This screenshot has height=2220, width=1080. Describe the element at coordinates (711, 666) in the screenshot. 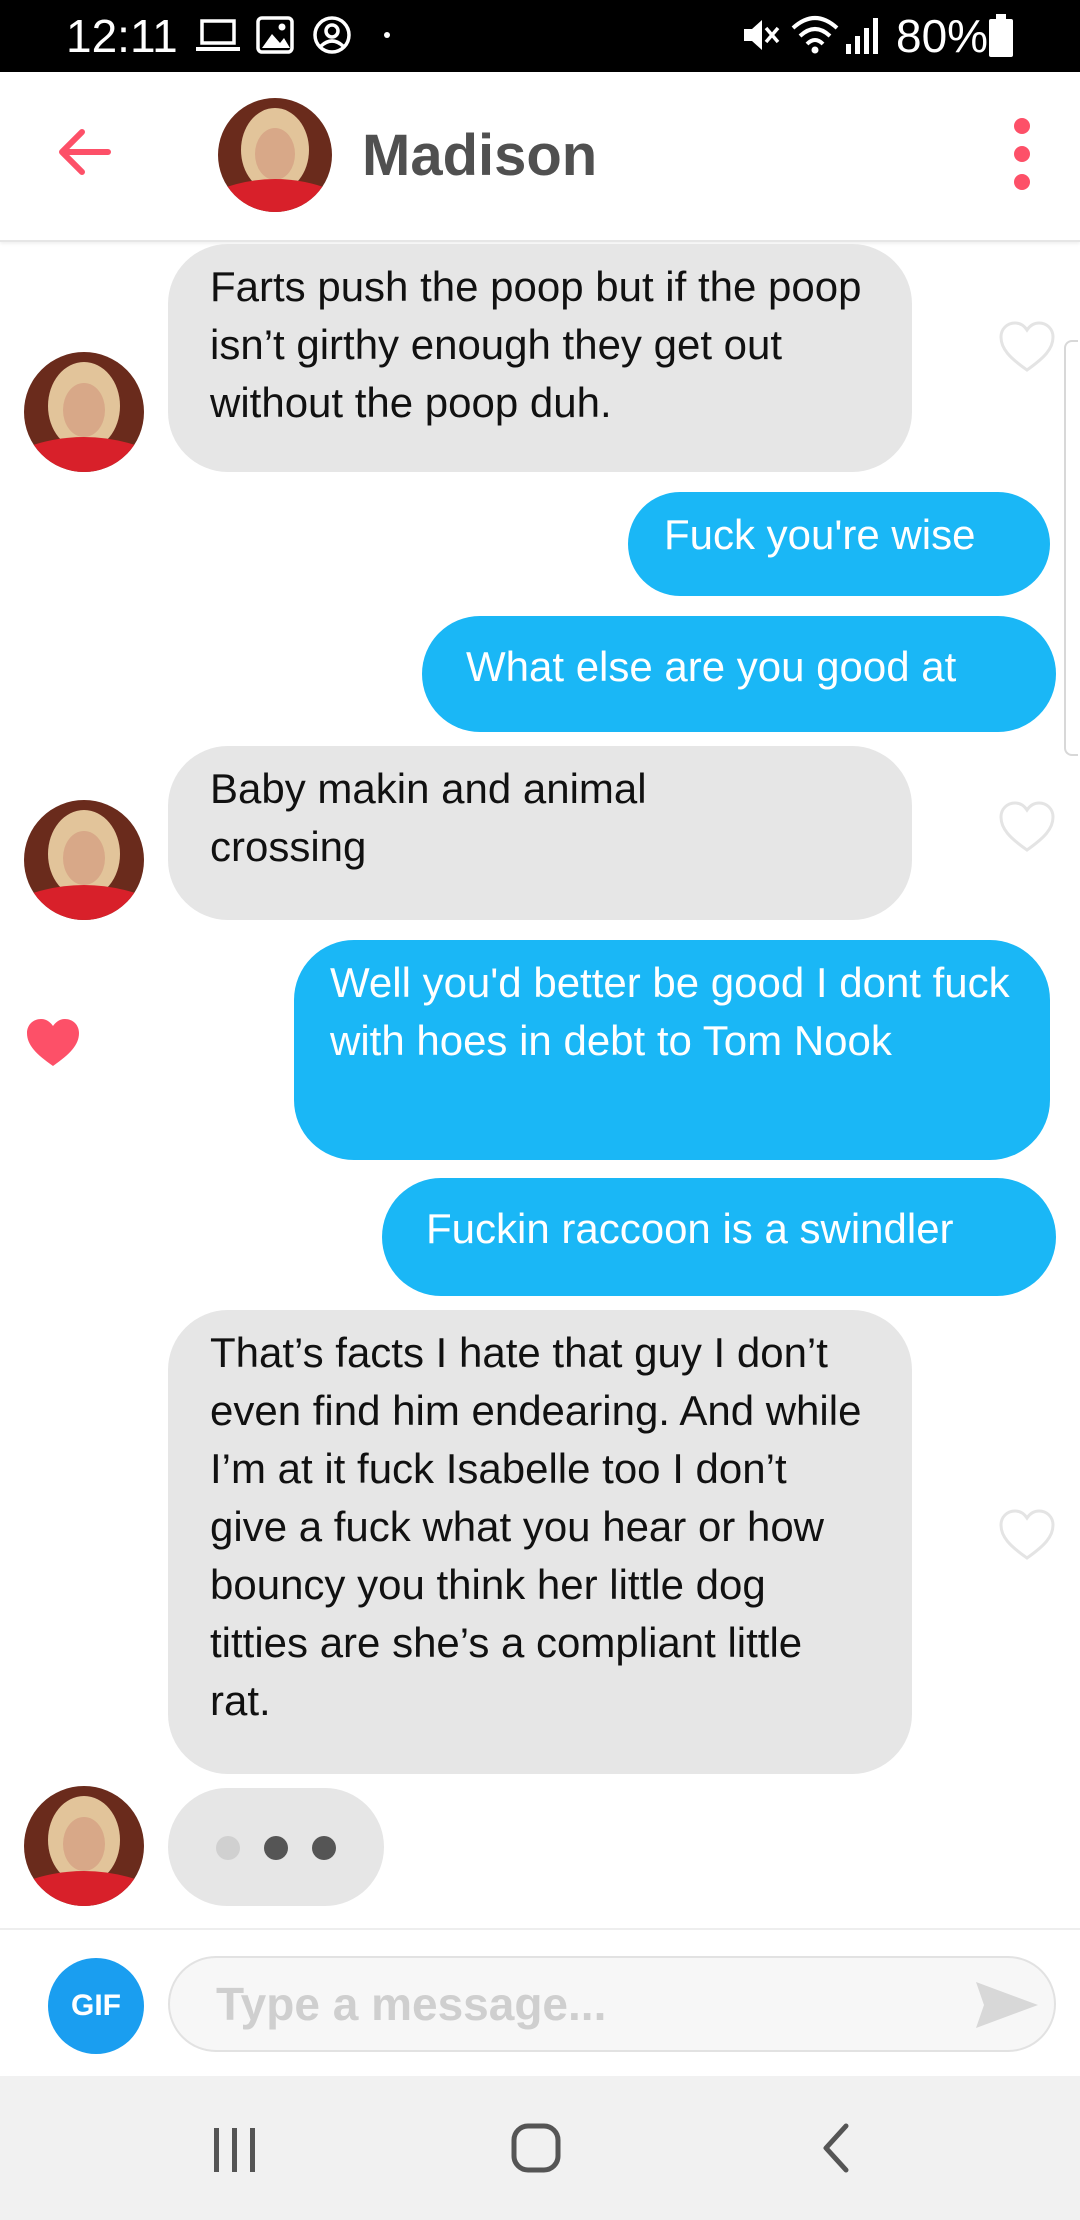

I see `message-text: What else are you good at` at that location.